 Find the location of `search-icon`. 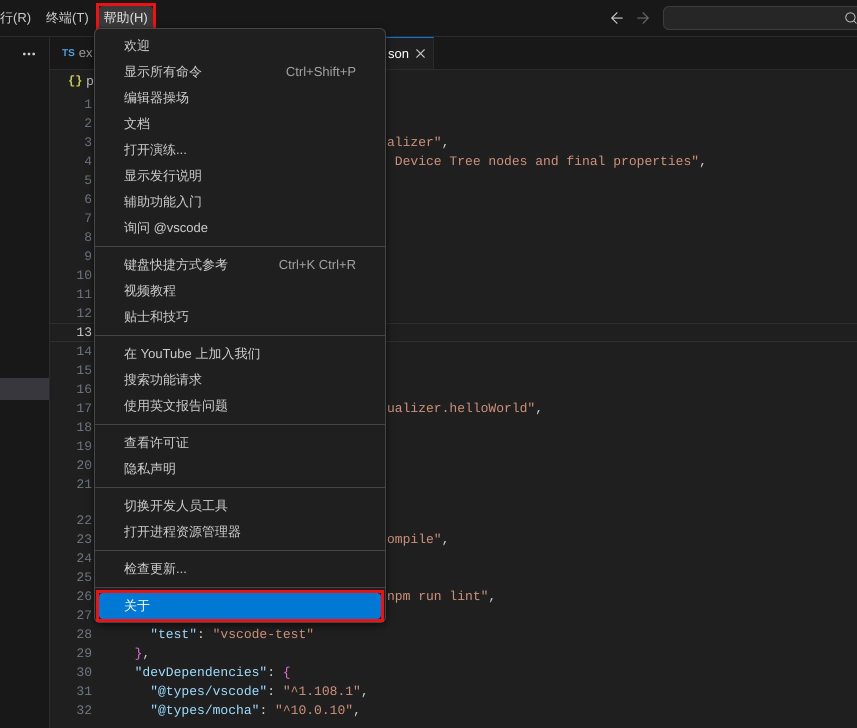

search-icon is located at coordinates (850, 18).